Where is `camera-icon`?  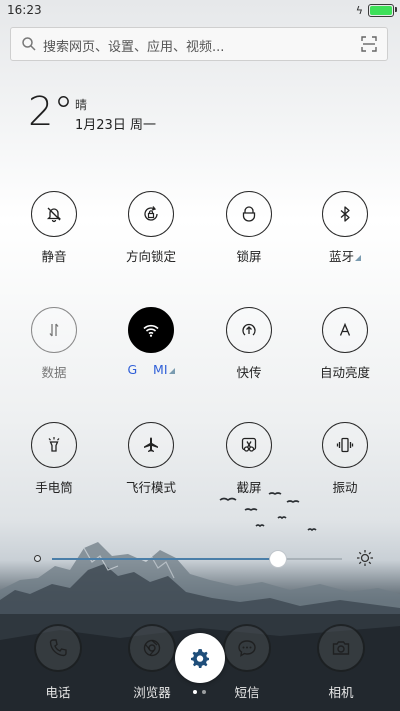
camera-icon is located at coordinates (341, 648).